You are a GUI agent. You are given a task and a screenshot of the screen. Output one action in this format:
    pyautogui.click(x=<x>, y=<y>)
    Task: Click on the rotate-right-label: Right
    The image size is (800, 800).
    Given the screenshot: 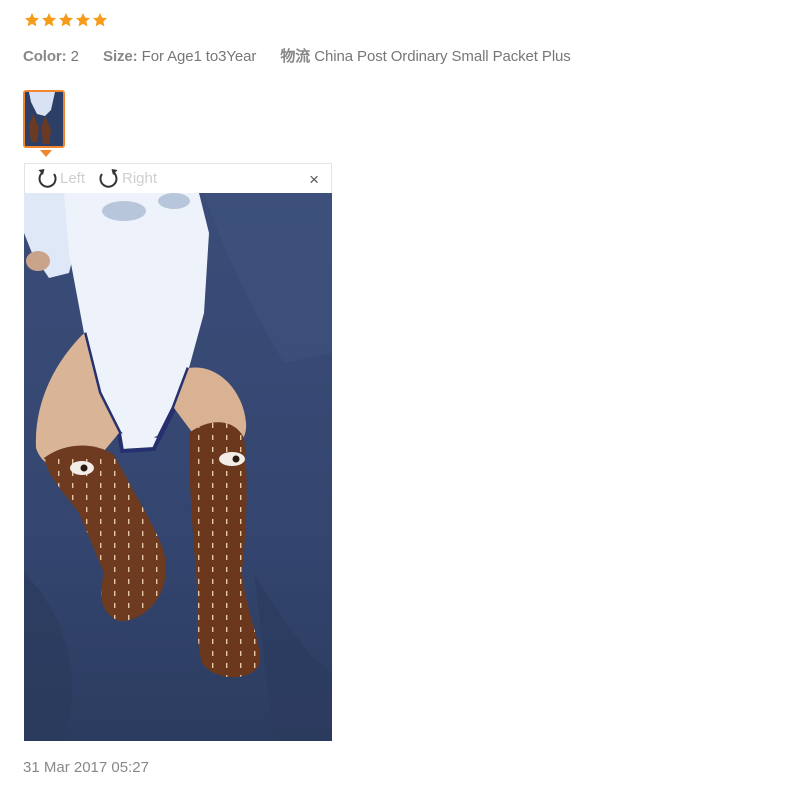 What is the action you would take?
    pyautogui.click(x=140, y=178)
    